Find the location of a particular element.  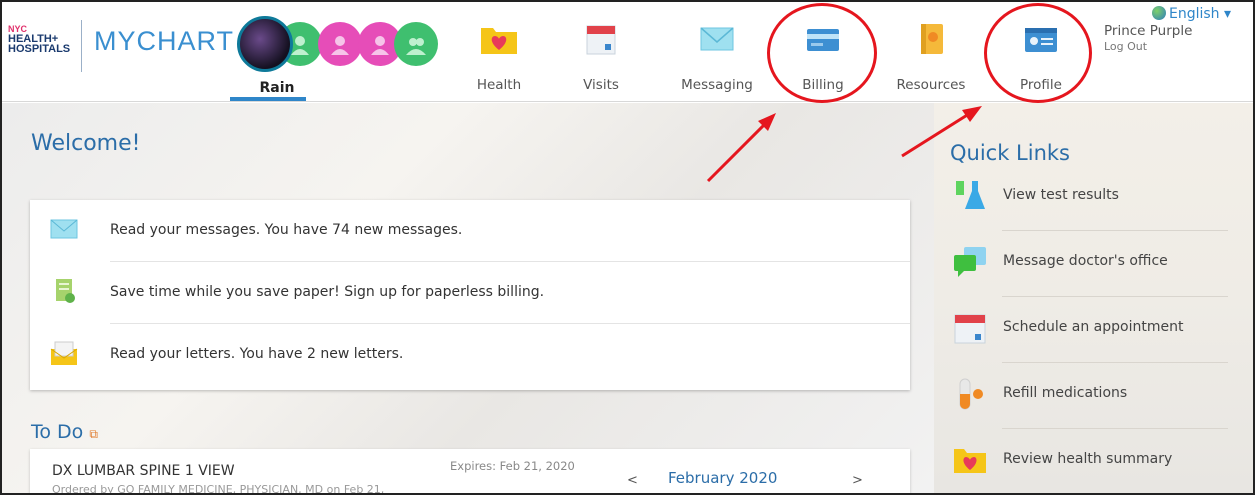

language-label: English is located at coordinates (1194, 14).